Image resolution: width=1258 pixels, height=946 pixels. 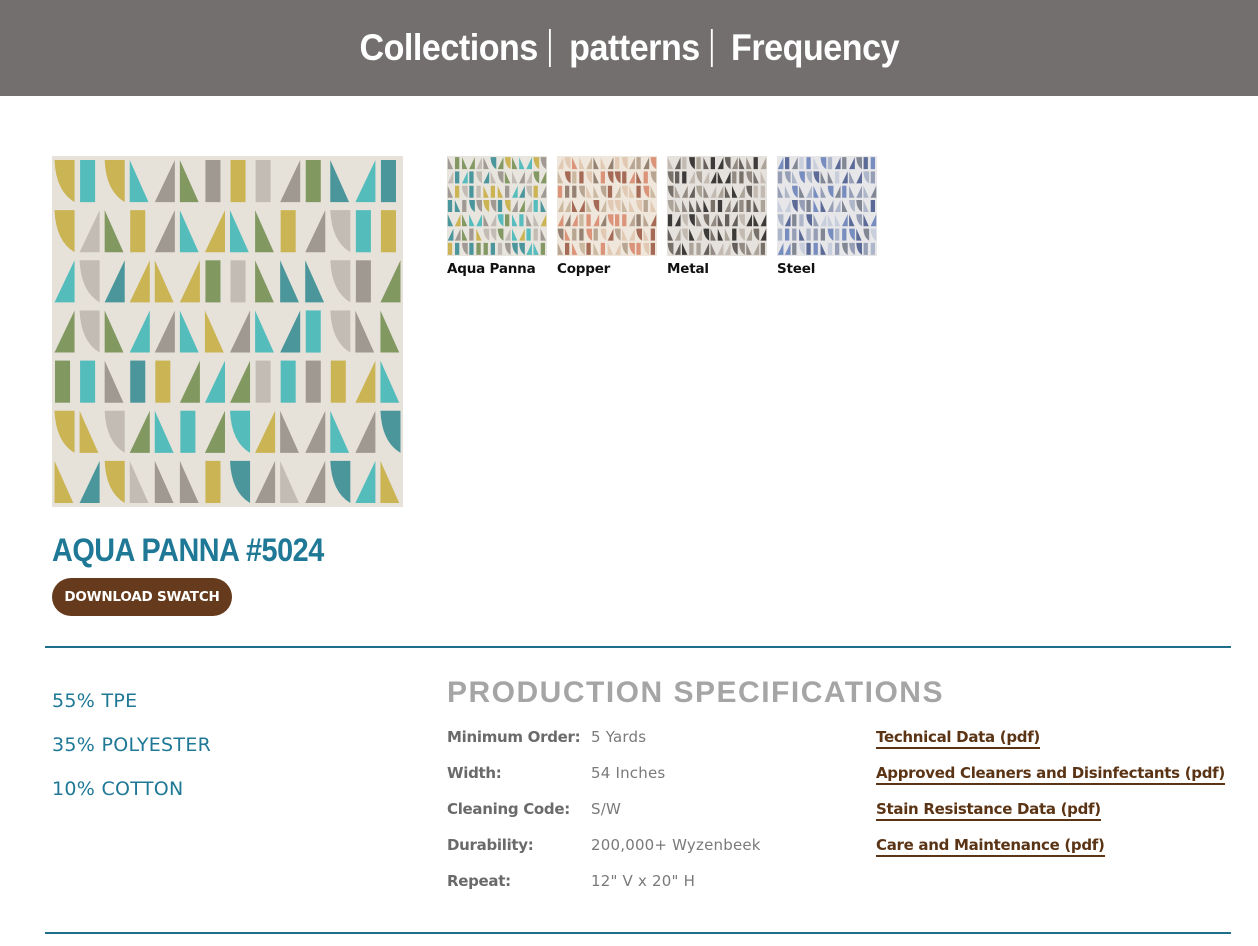 What do you see at coordinates (448, 48) in the screenshot?
I see `breadcrumb-collections: Collections` at bounding box center [448, 48].